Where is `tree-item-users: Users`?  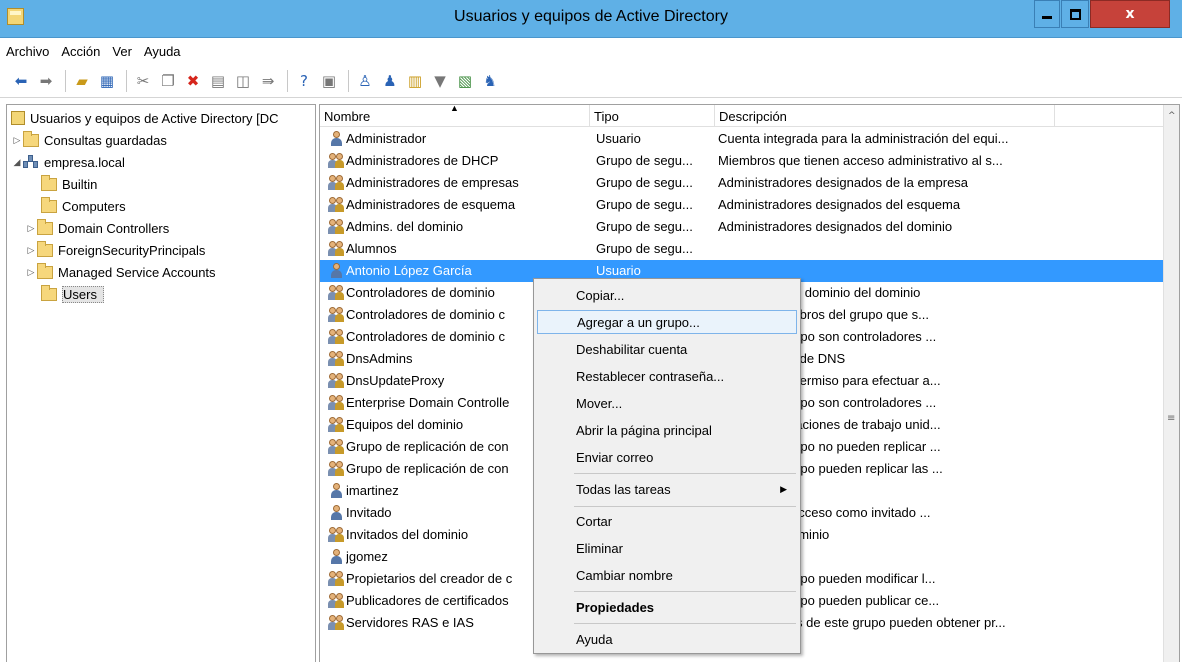 tree-item-users: Users is located at coordinates (72, 294).